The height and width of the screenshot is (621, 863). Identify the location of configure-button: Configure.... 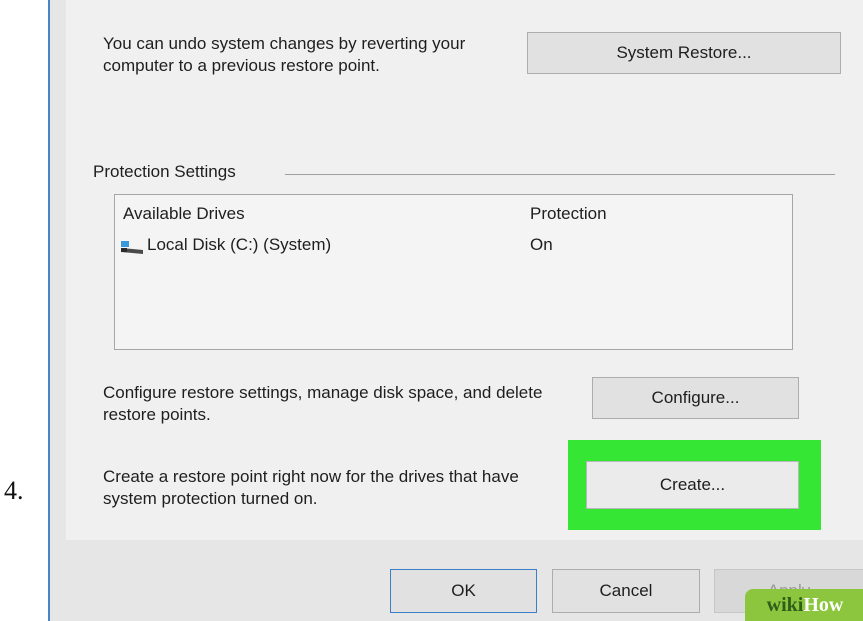
(695, 398).